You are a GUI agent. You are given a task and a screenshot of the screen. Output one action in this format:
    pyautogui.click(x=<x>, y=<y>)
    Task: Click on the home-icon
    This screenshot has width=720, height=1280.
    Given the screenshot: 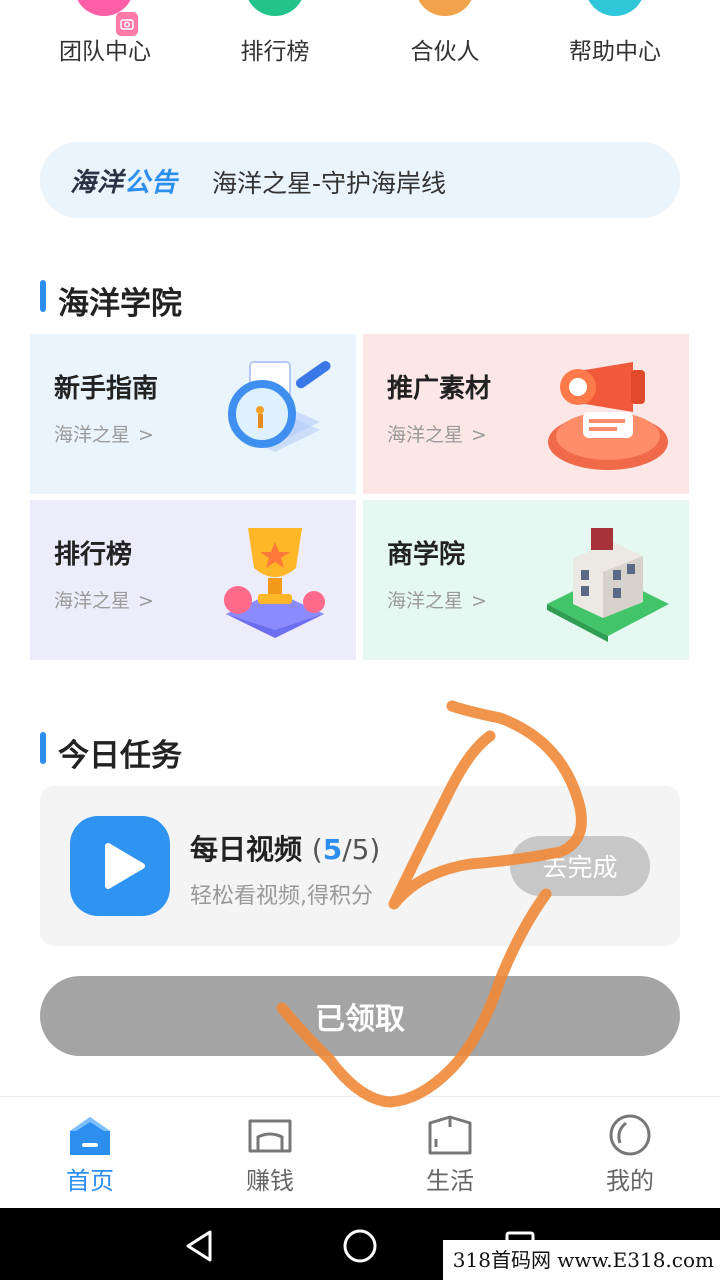 What is the action you would take?
    pyautogui.click(x=90, y=1136)
    